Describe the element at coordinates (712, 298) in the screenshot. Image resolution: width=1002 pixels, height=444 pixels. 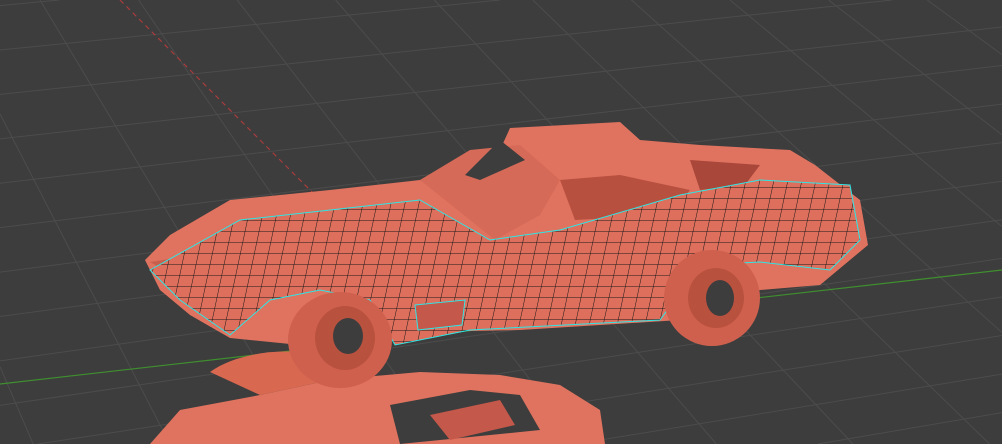
I see `rear-wheel` at that location.